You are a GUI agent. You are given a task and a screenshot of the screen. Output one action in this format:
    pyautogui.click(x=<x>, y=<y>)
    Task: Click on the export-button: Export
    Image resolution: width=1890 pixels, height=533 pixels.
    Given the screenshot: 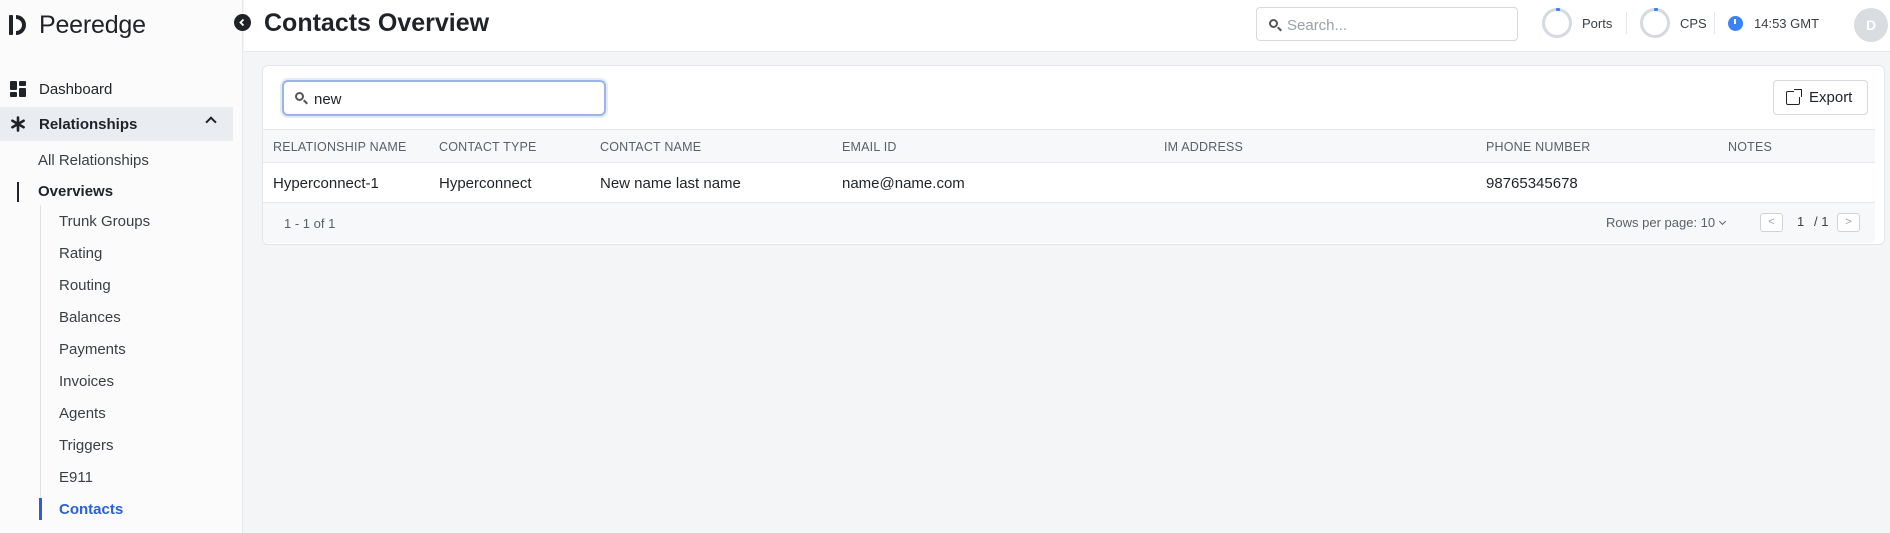 What is the action you would take?
    pyautogui.click(x=1820, y=97)
    